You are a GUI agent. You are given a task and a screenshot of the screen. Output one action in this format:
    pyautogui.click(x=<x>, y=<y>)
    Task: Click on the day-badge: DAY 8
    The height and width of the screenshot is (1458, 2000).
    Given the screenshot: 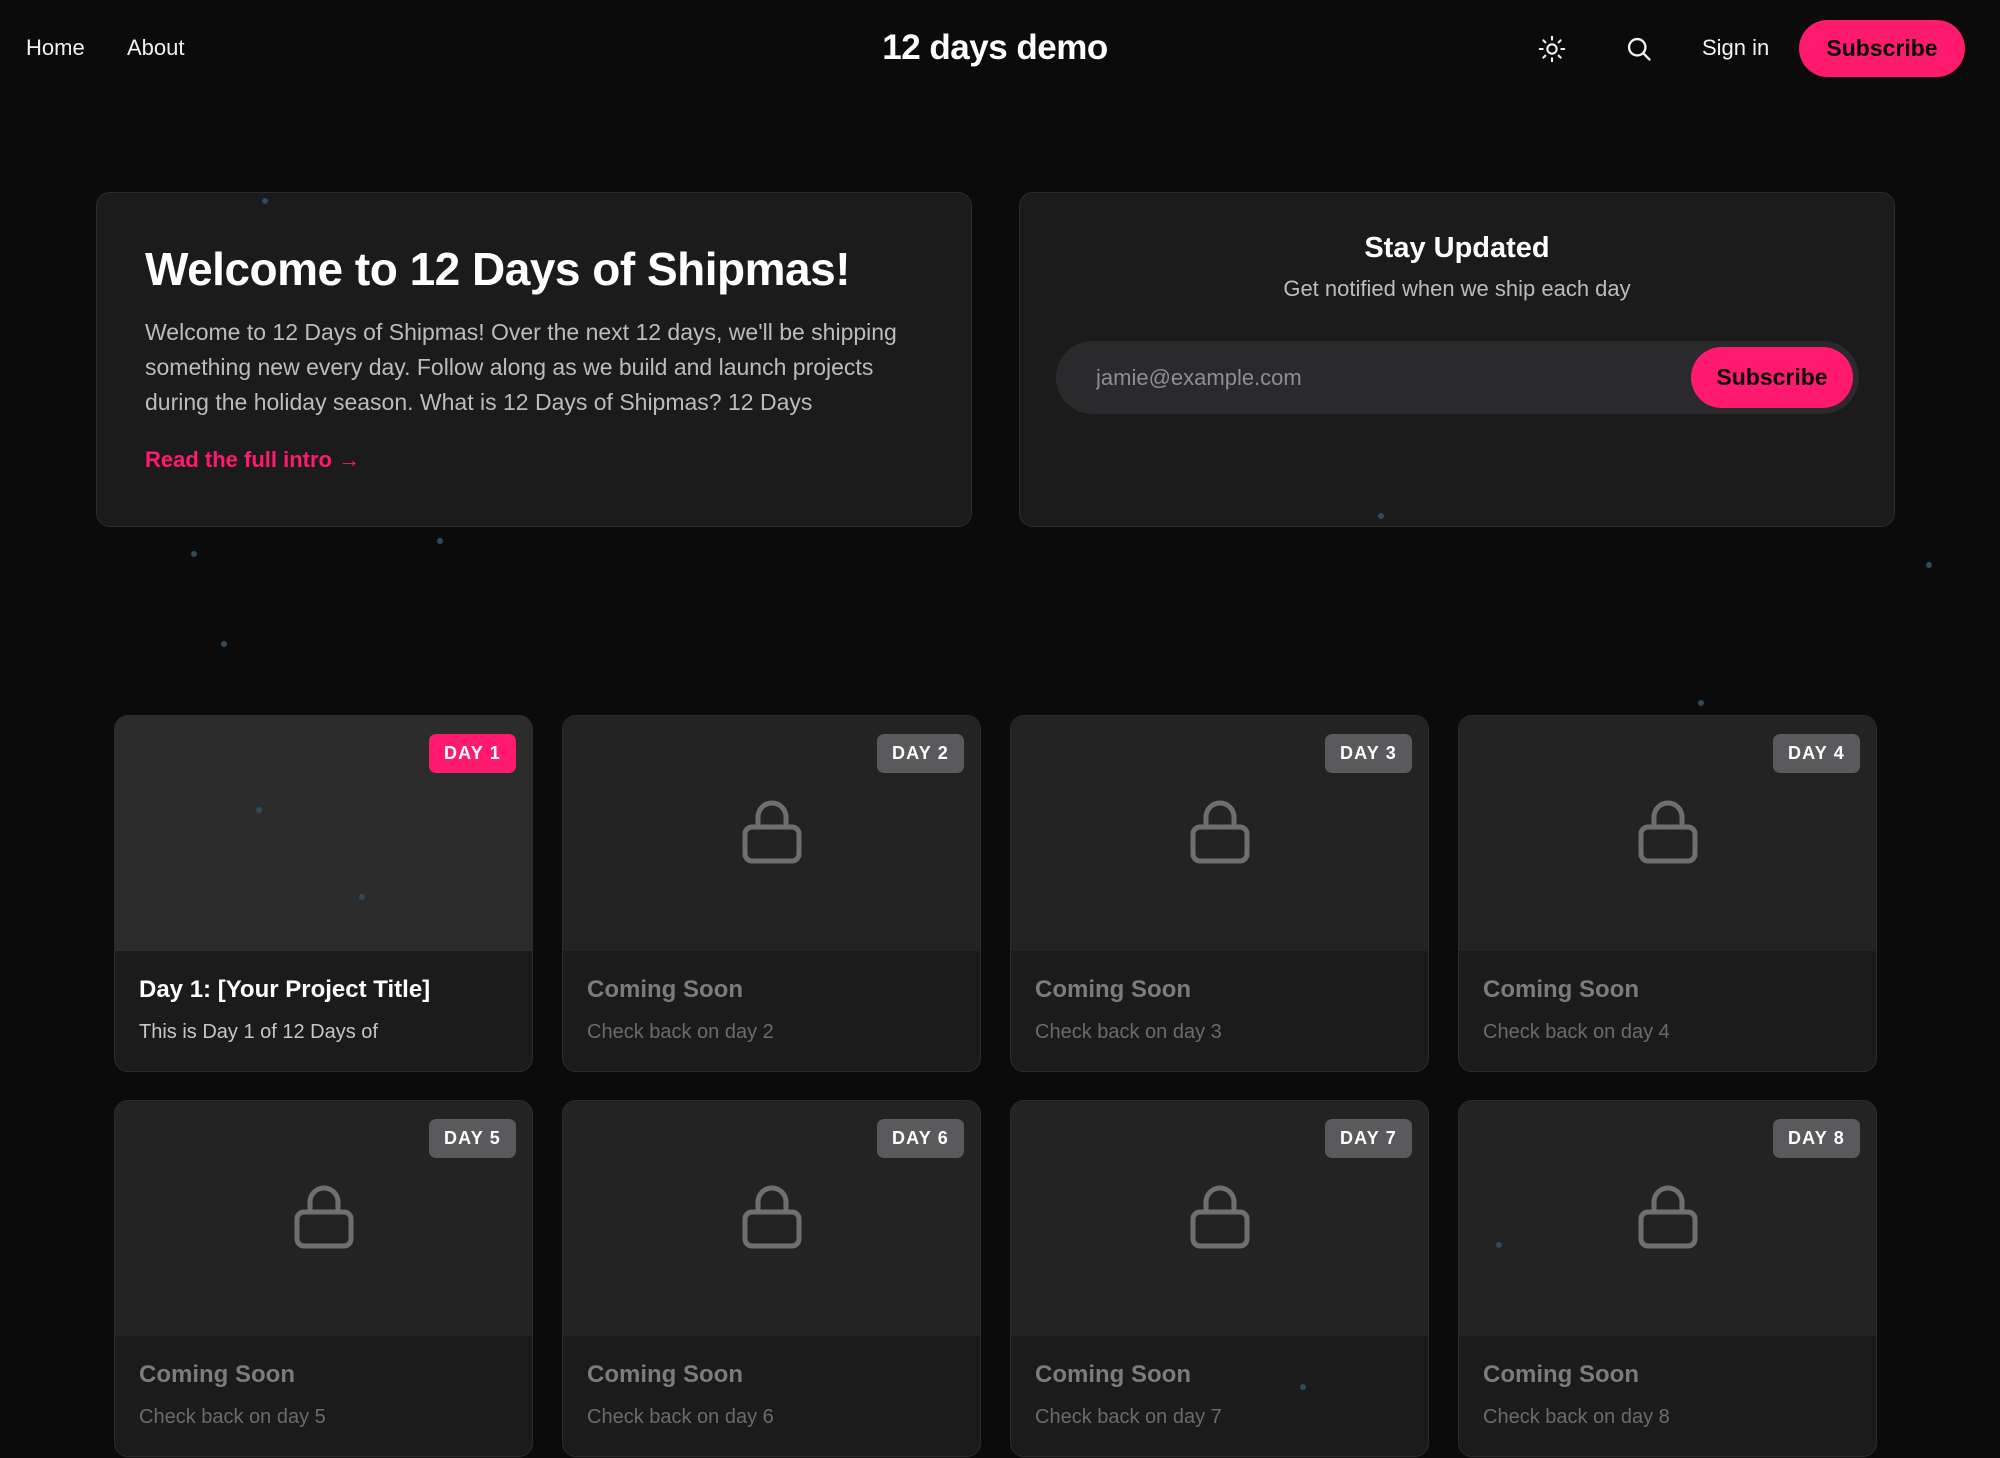 What is the action you would take?
    pyautogui.click(x=1816, y=1138)
    